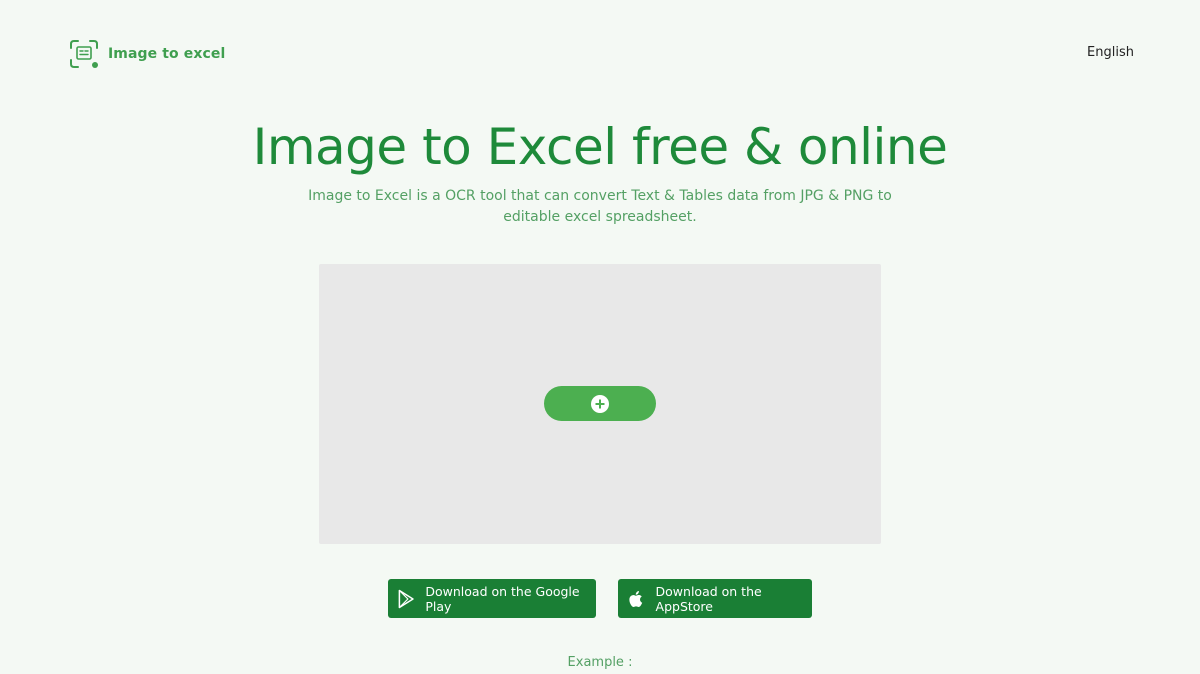  I want to click on scan-document-icon, so click(84, 54).